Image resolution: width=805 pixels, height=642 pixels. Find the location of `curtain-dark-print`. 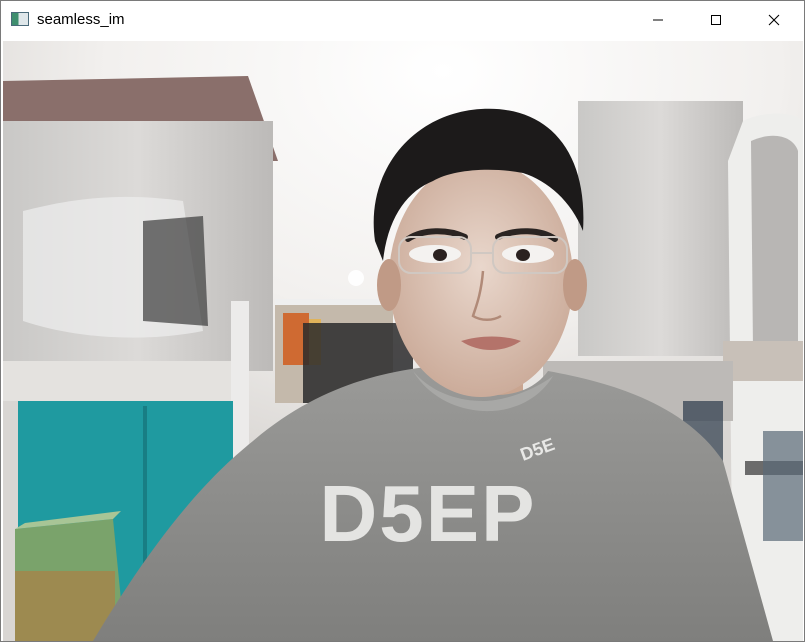

curtain-dark-print is located at coordinates (175, 271).